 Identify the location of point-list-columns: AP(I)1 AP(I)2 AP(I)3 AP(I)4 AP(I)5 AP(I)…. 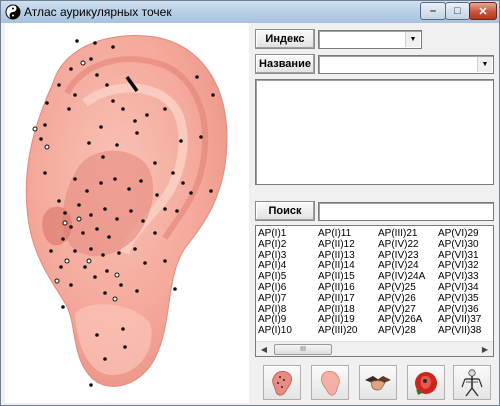
(375, 282).